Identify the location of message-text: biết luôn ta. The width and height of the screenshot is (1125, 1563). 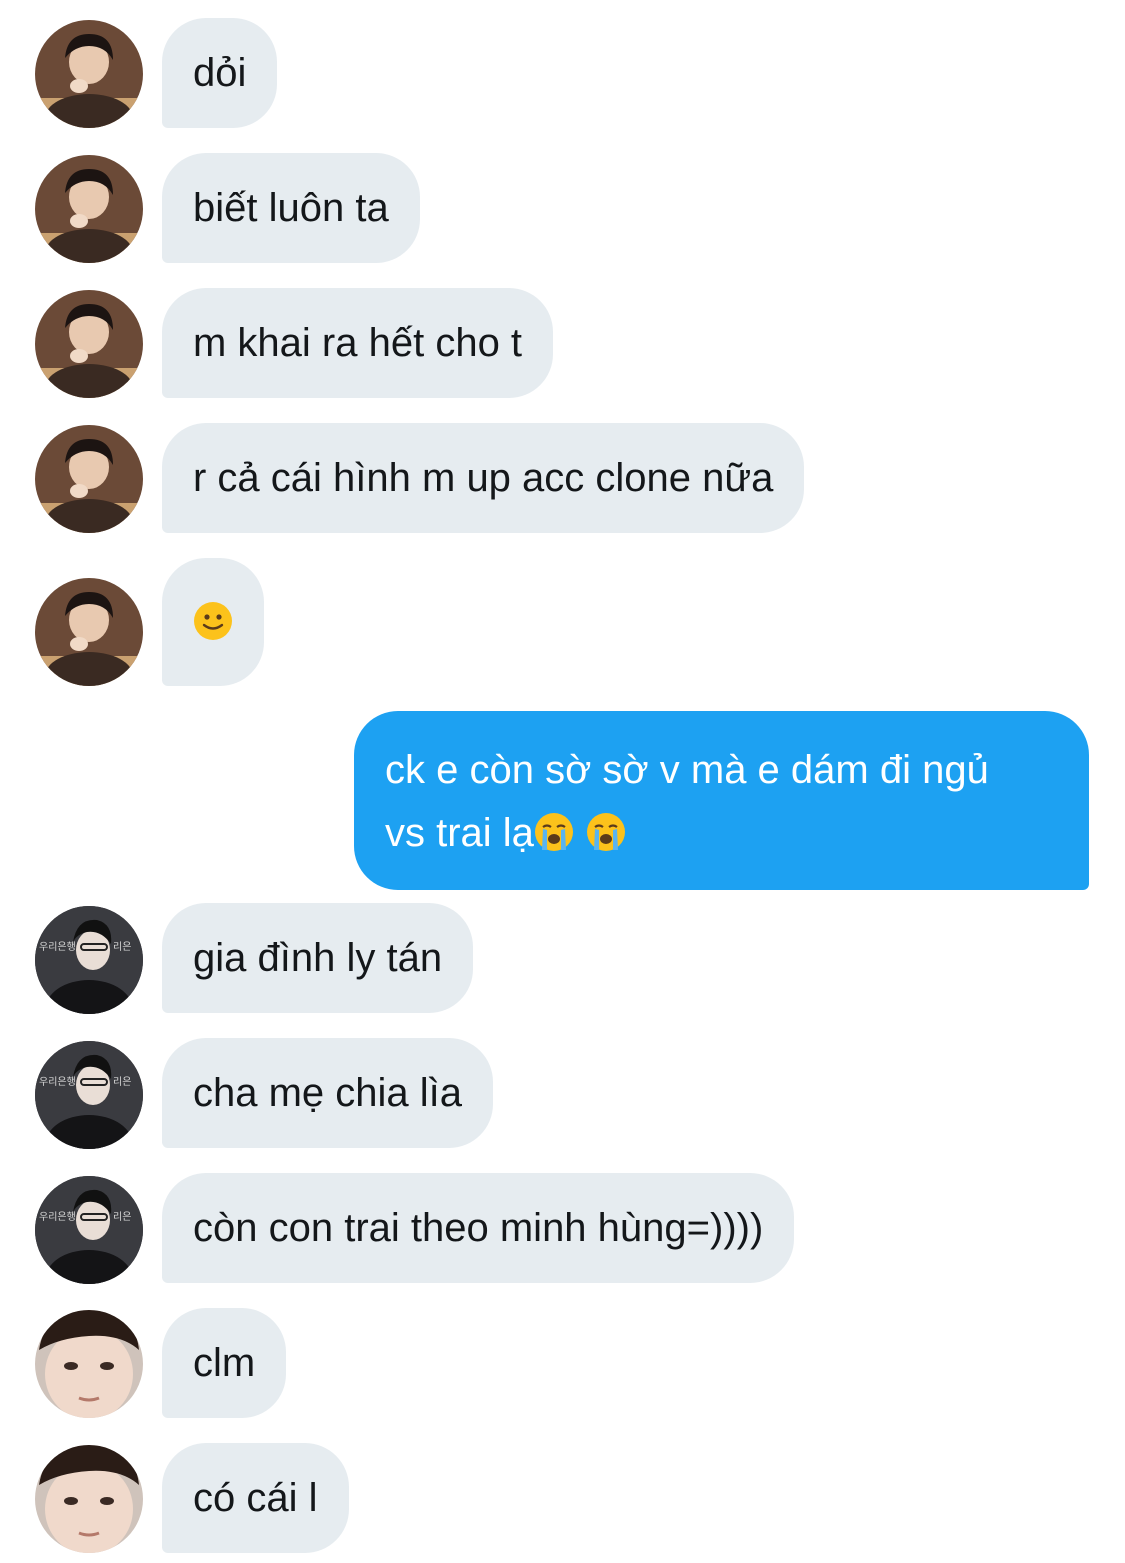
(291, 208).